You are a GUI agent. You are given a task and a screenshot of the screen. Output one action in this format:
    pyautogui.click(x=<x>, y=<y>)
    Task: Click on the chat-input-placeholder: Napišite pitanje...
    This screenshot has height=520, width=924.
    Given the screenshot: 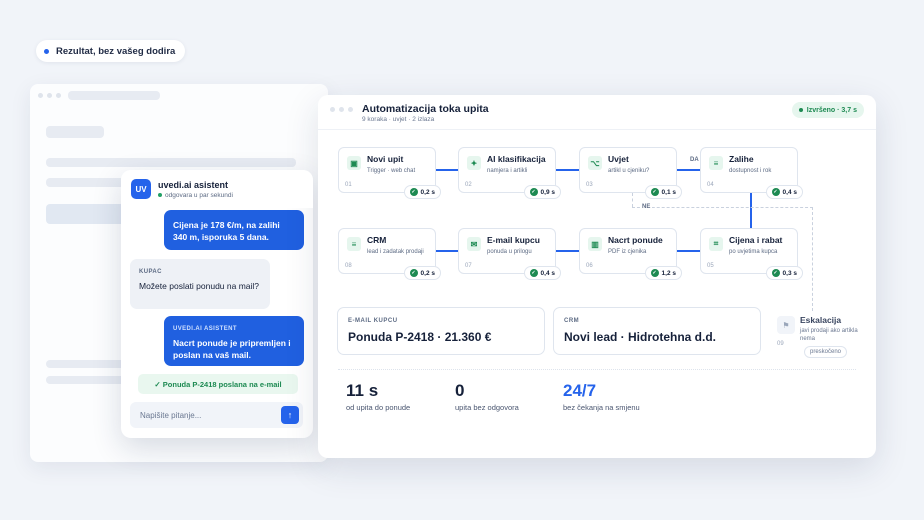 What is the action you would take?
    pyautogui.click(x=171, y=415)
    